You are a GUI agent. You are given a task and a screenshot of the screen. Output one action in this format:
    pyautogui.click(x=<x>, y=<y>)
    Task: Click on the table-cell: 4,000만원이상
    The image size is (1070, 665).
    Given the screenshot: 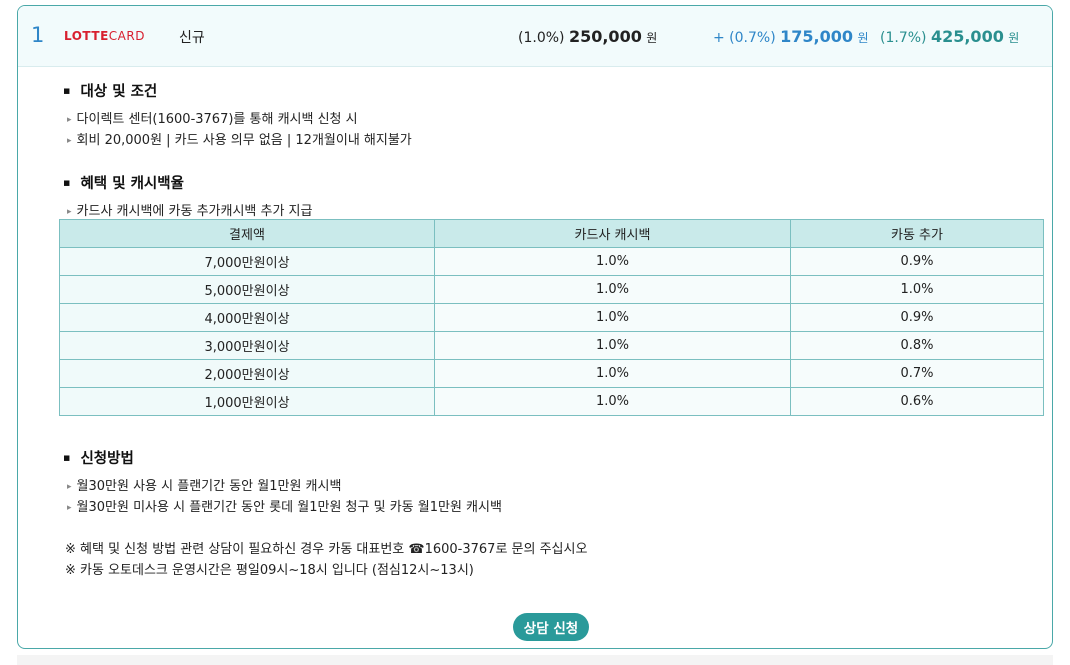 What is the action you would take?
    pyautogui.click(x=247, y=317)
    